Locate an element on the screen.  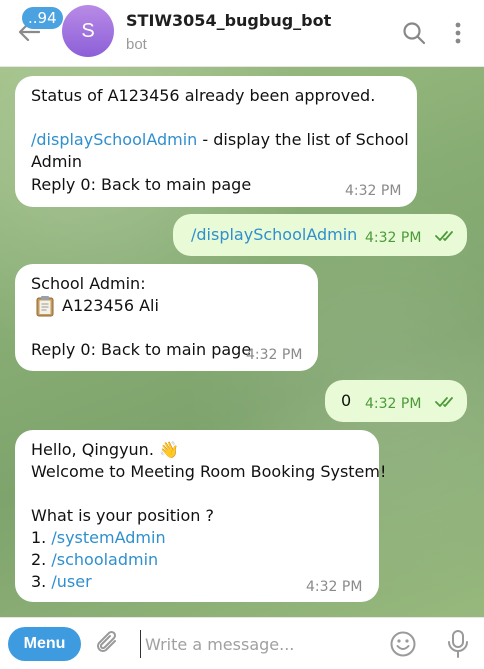
paperclip-icon is located at coordinates (108, 644).